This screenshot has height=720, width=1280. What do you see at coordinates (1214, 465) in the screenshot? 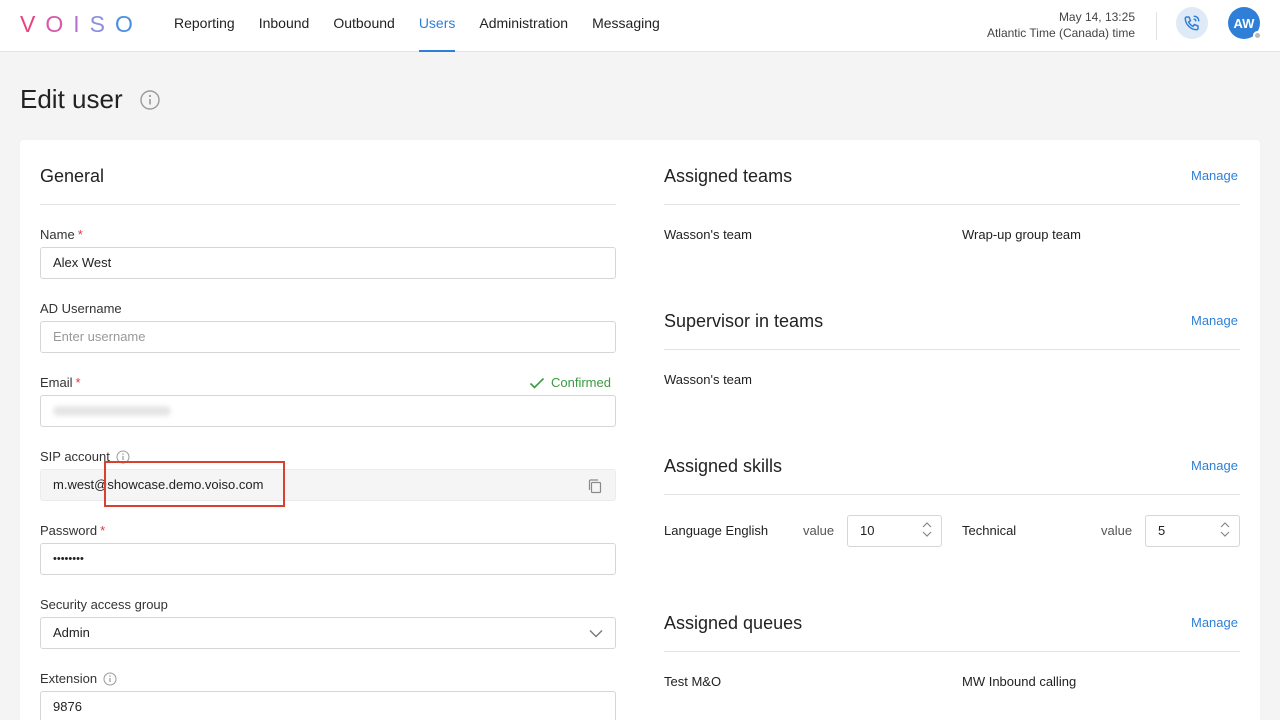
I see `manage-skills-link: Manage` at bounding box center [1214, 465].